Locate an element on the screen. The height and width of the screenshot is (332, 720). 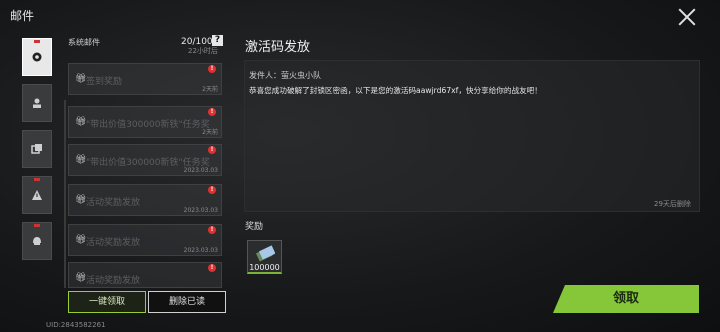
claim-all-button: 一键领取 is located at coordinates (107, 302).